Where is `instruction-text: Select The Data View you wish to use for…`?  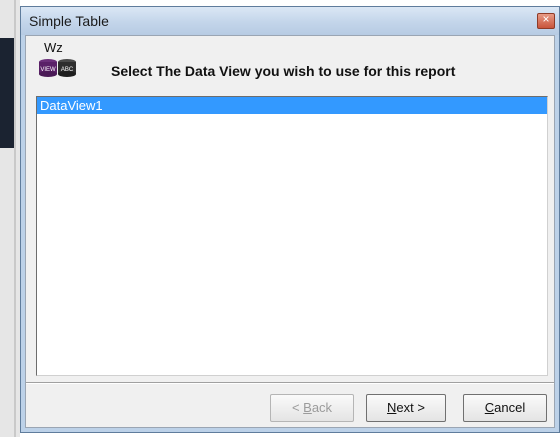 instruction-text: Select The Data View you wish to use for… is located at coordinates (283, 71).